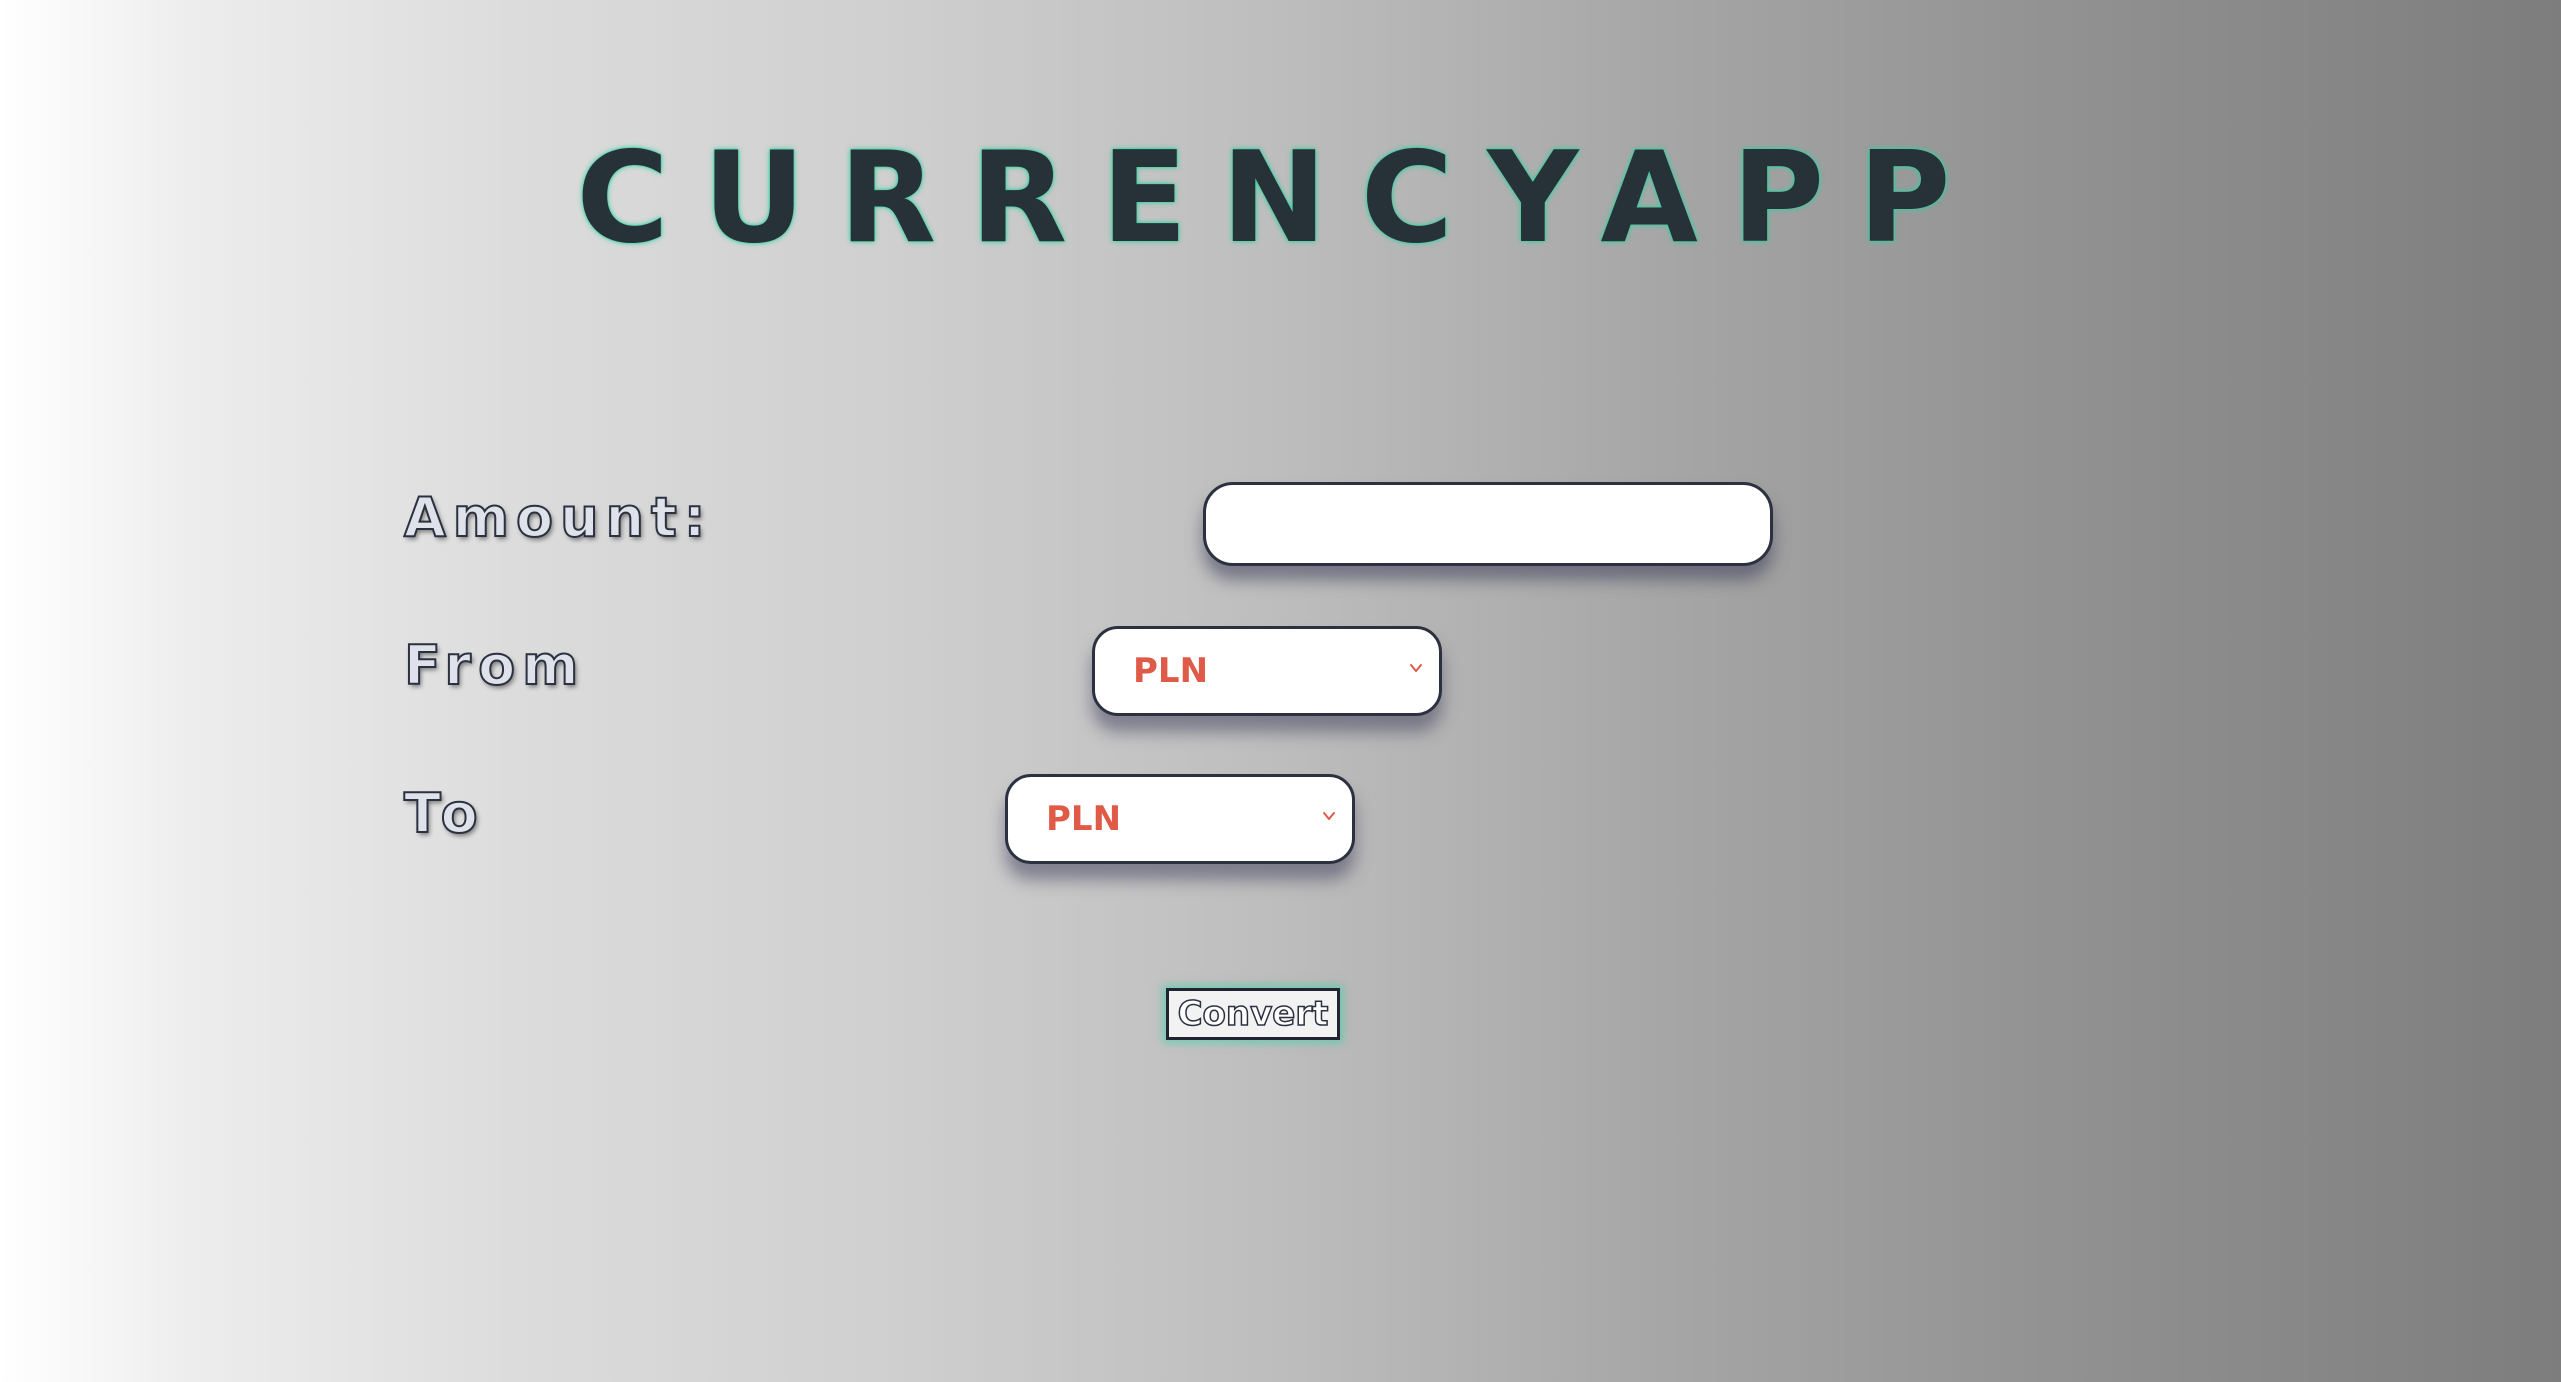 The image size is (2561, 1382). Describe the element at coordinates (1084, 819) in the screenshot. I see `to-currency-value: PLN` at that location.